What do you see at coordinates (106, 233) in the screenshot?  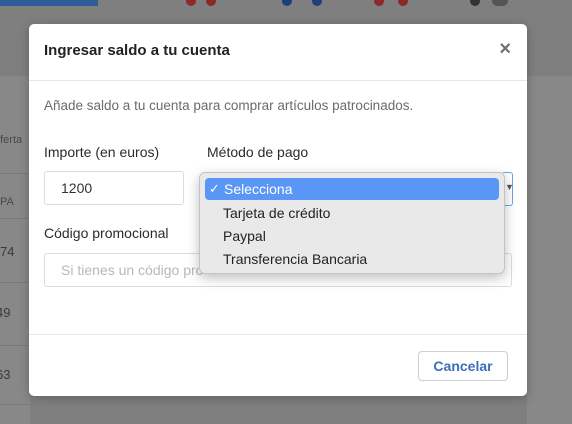 I see `promo-code-label: Código promocional` at bounding box center [106, 233].